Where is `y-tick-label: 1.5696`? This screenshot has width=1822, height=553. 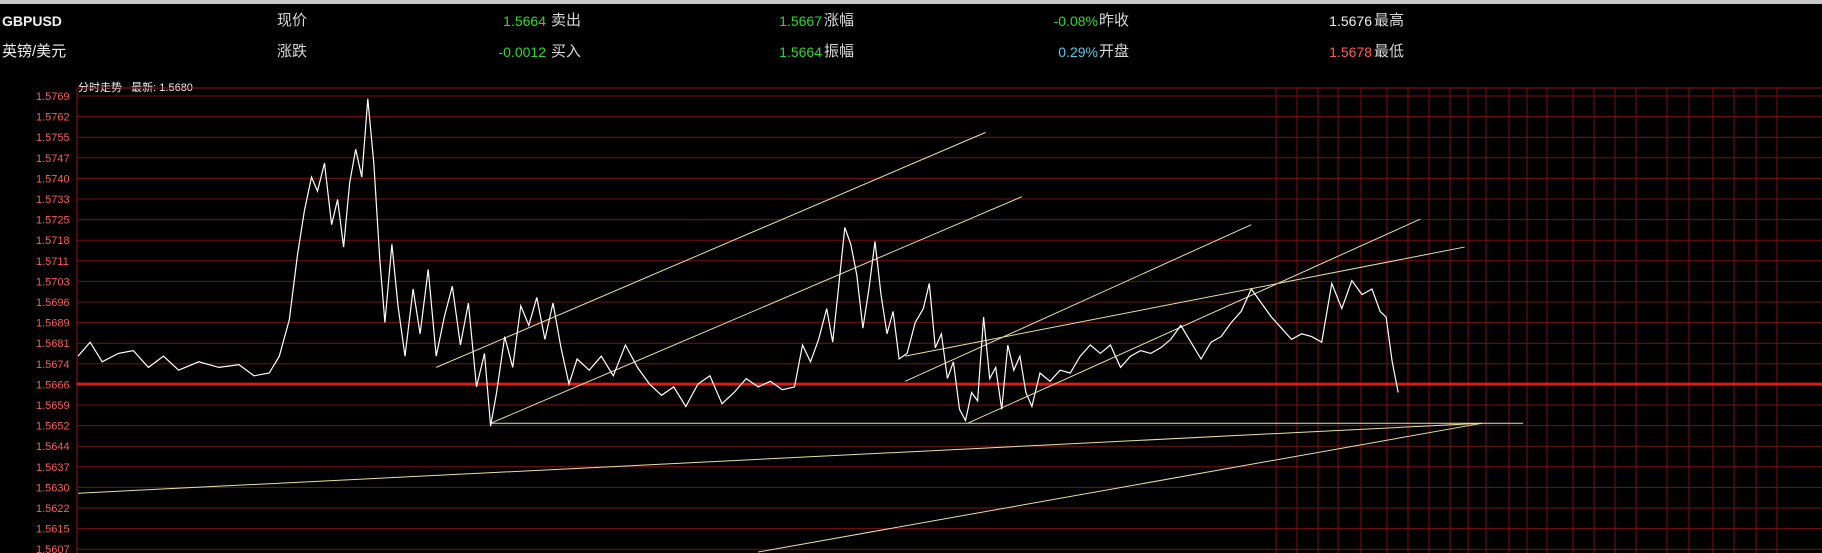
y-tick-label: 1.5696 is located at coordinates (53, 303).